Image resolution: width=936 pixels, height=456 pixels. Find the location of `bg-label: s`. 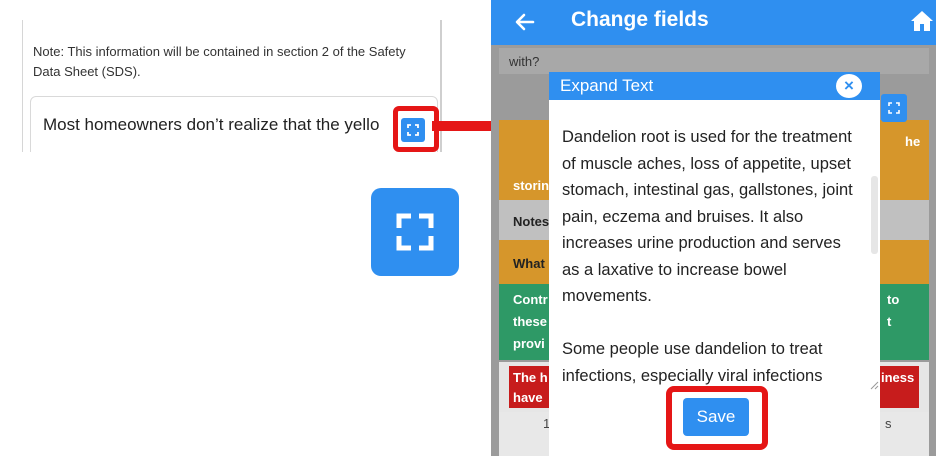

bg-label: s is located at coordinates (888, 423).